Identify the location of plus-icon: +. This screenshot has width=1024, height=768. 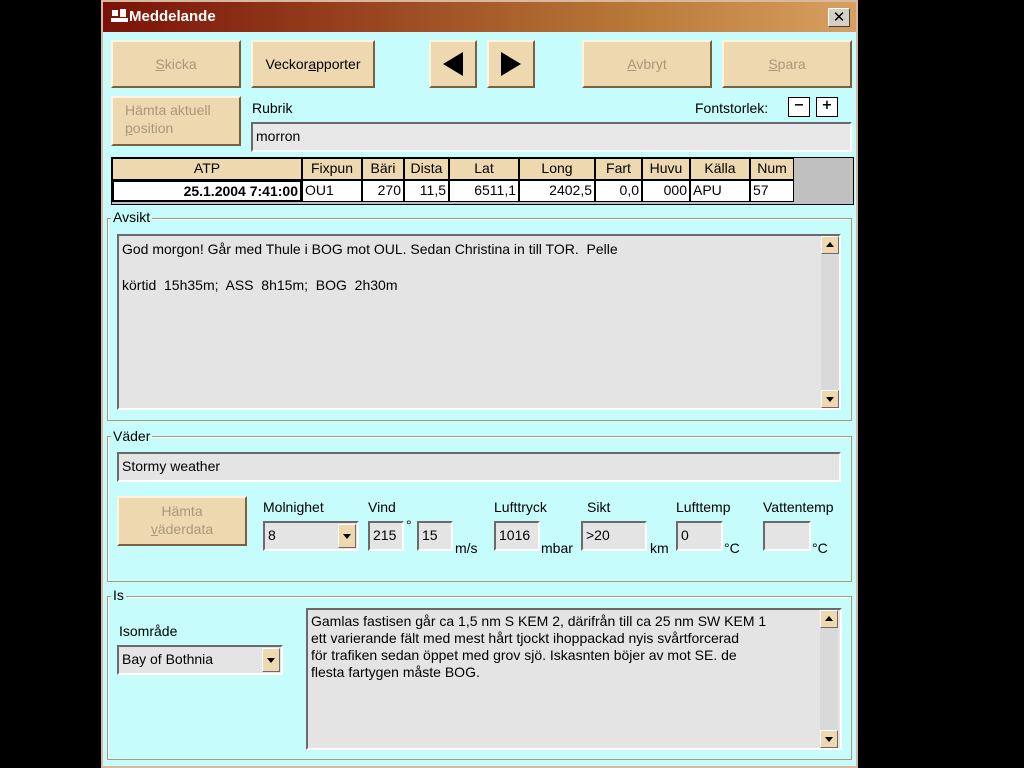
(827, 105).